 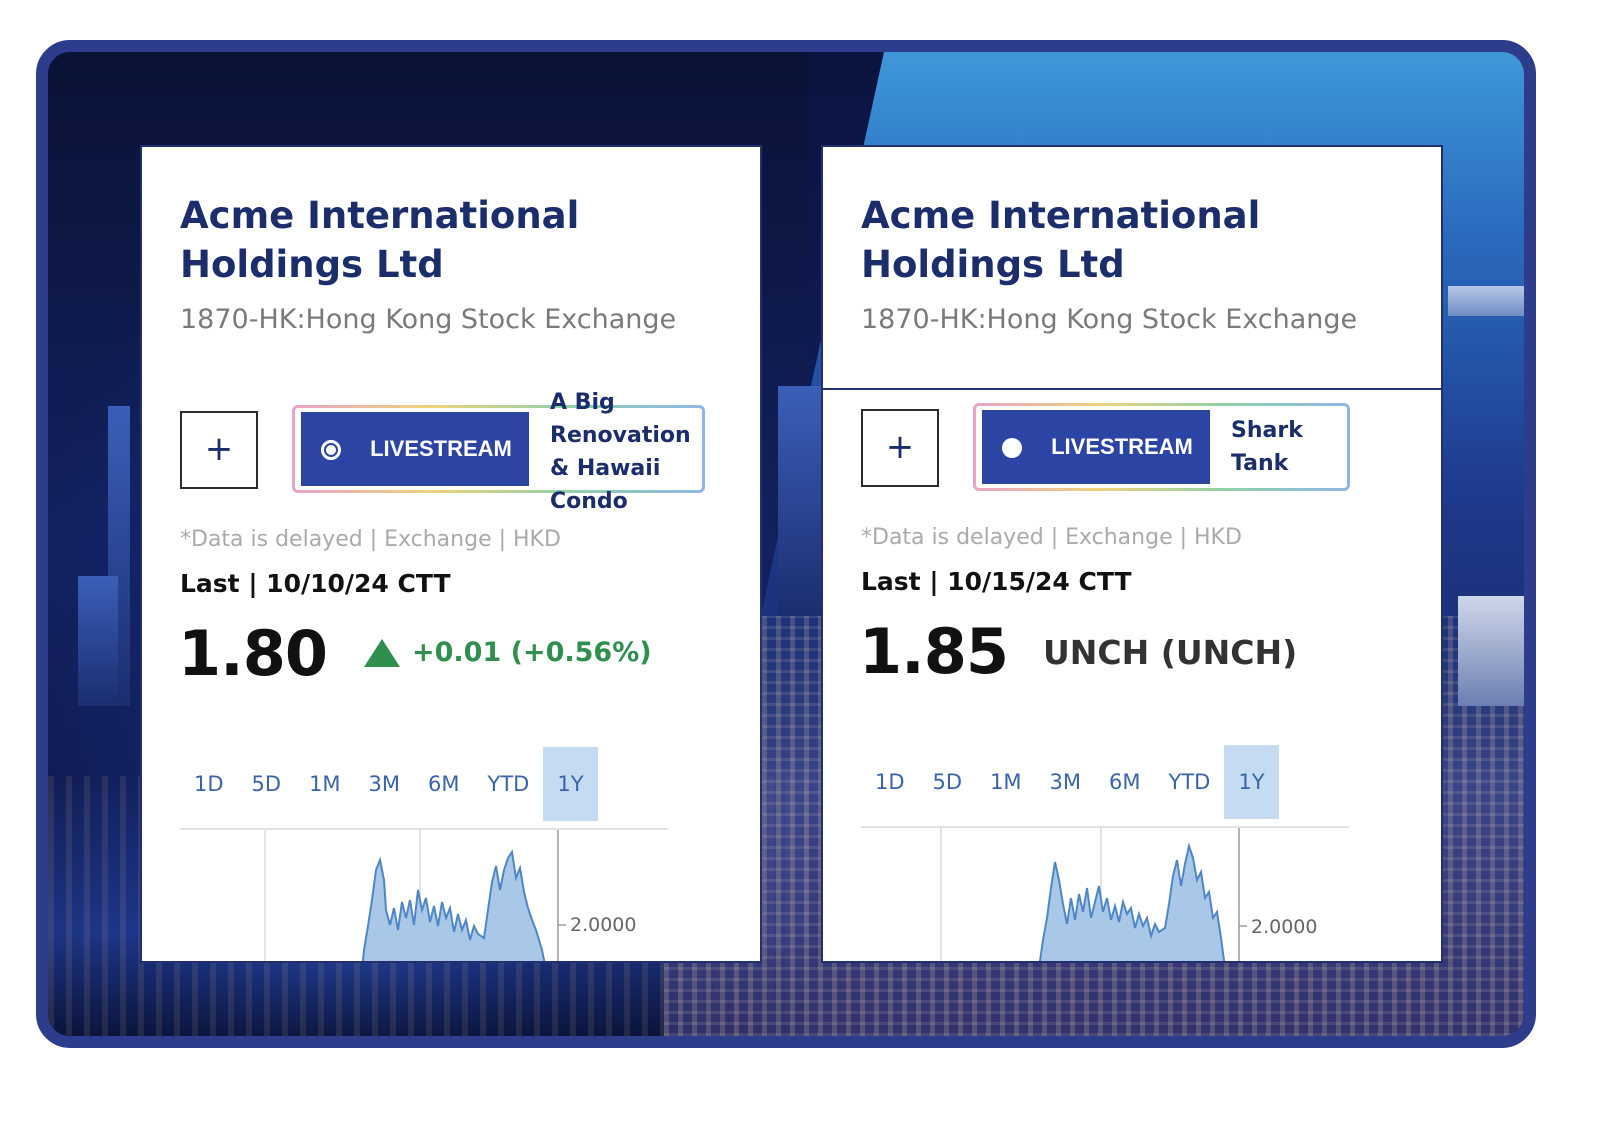 What do you see at coordinates (253, 653) in the screenshot?
I see `stock-price: 1.80` at bounding box center [253, 653].